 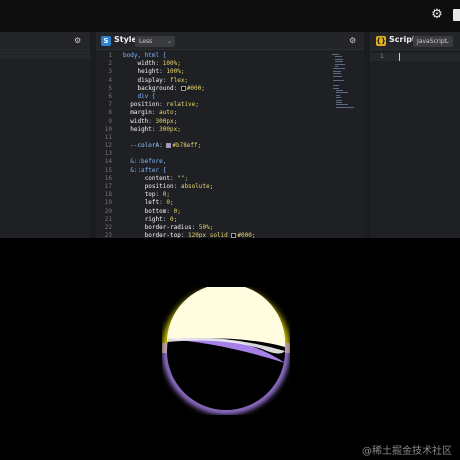 What do you see at coordinates (164, 105) in the screenshot?
I see `line-text: position: relative;` at bounding box center [164, 105].